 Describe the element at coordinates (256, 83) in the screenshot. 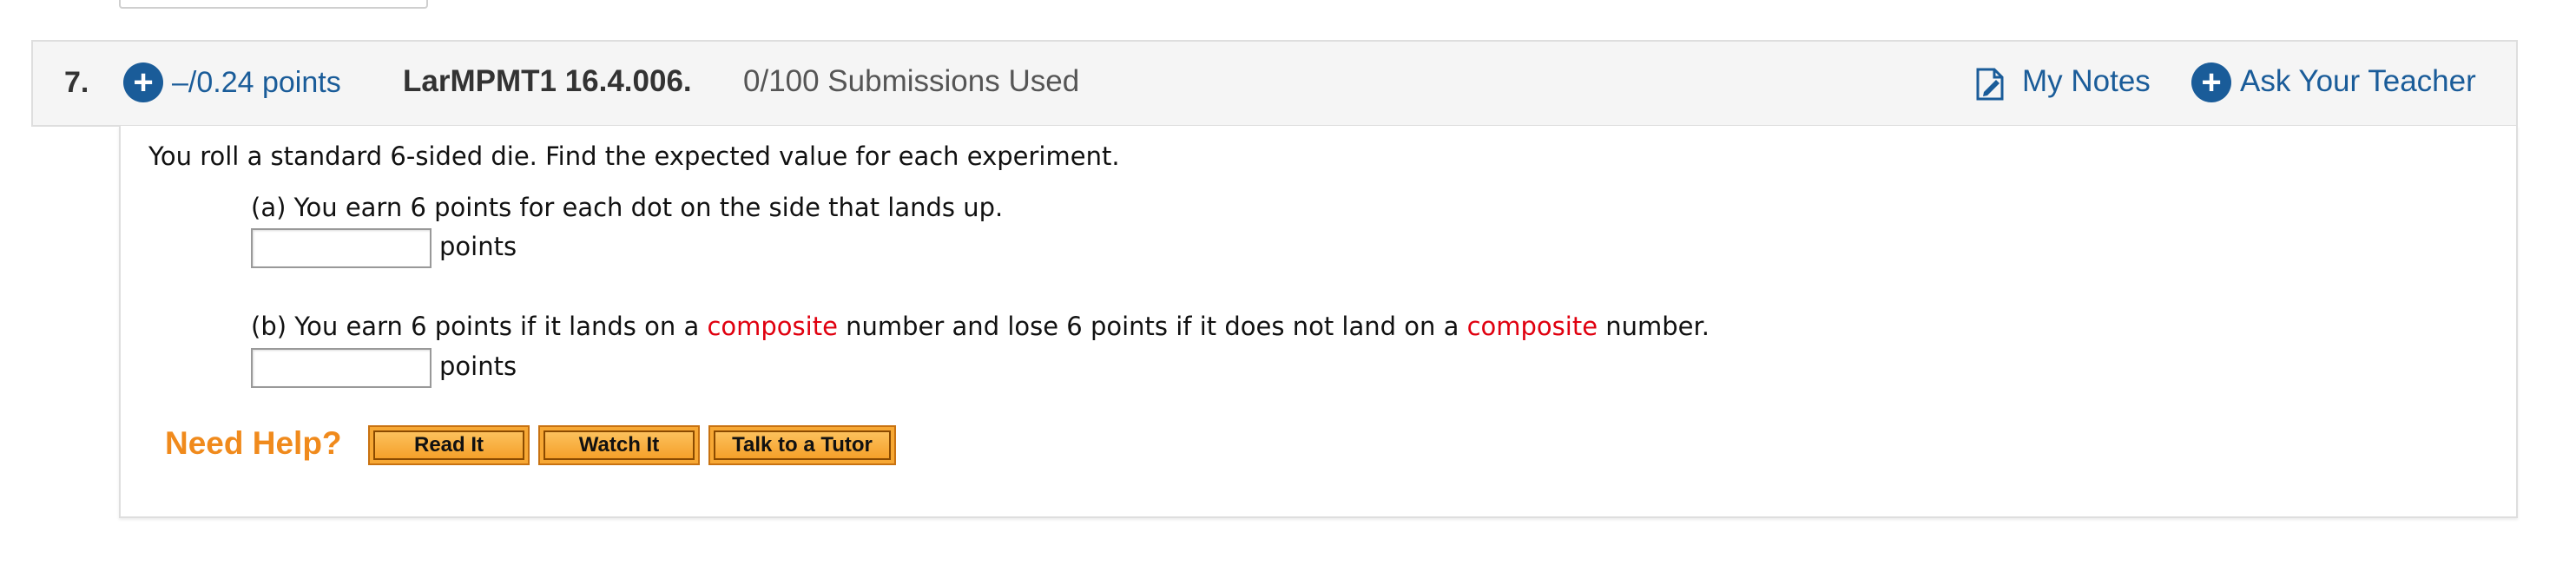

I see `points-link: –/0.24 points` at that location.